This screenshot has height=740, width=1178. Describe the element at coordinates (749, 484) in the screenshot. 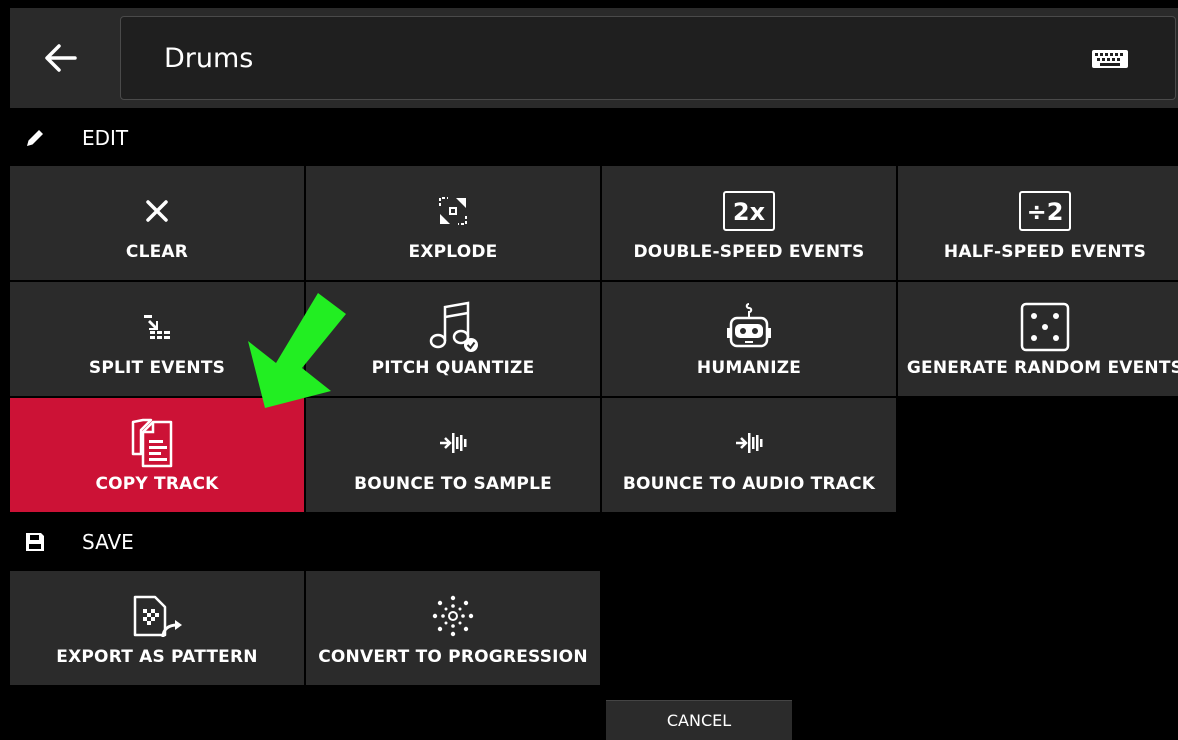

I see `bounce-to-audio-track-label: BOUNCE TO AUDIO TRACK` at that location.